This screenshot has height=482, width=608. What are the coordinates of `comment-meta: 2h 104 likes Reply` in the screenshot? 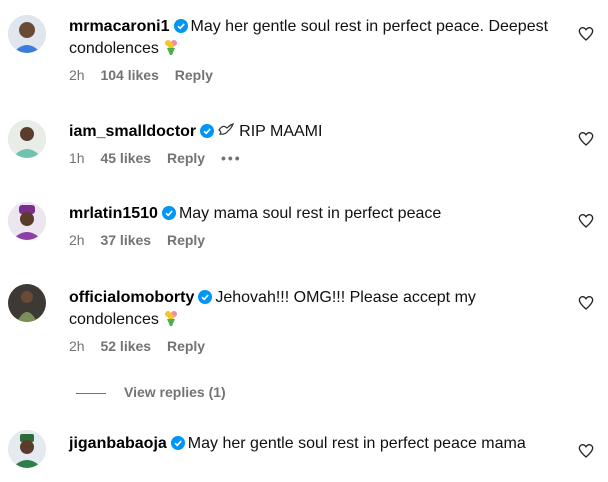 It's located at (318, 75).